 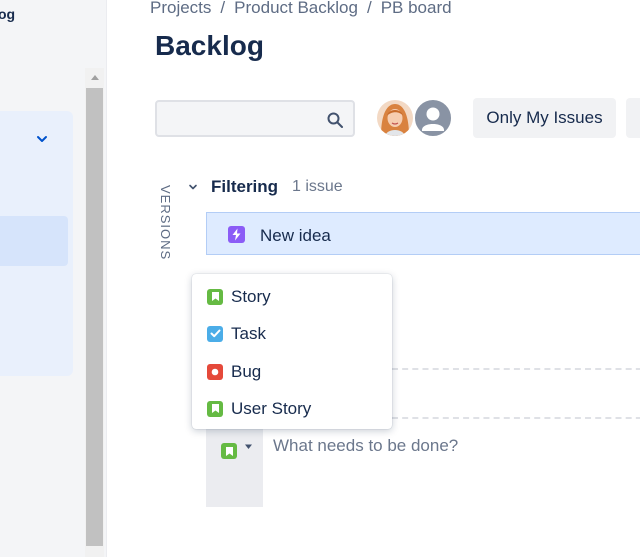 What do you see at coordinates (215, 371) in the screenshot?
I see `bug-dot-icon` at bounding box center [215, 371].